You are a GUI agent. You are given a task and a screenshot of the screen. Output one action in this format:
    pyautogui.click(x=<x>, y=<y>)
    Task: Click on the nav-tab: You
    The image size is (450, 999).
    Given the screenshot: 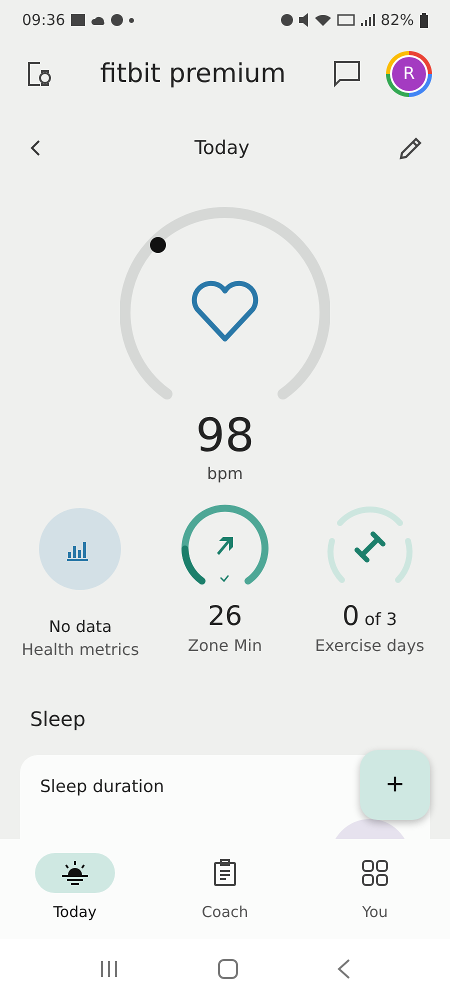 What is the action you would take?
    pyautogui.click(x=375, y=889)
    